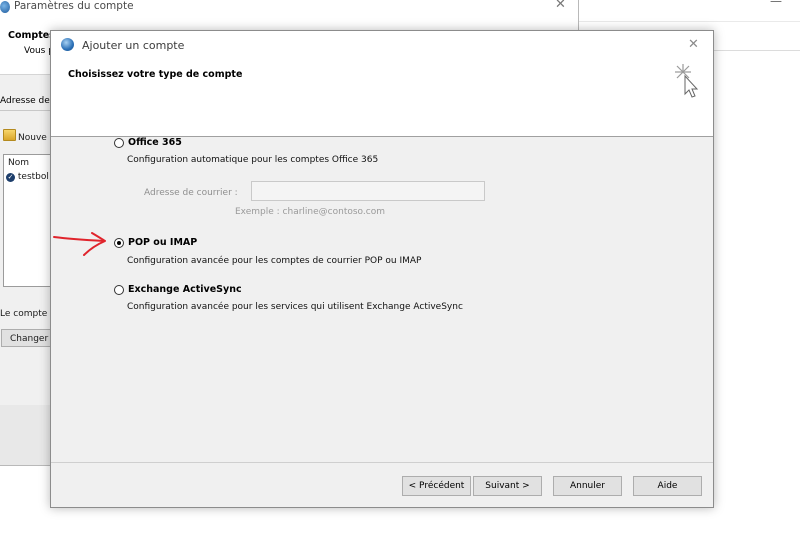 This screenshot has width=800, height=535. What do you see at coordinates (191, 193) in the screenshot?
I see `email-label: Adresse de courrier :` at bounding box center [191, 193].